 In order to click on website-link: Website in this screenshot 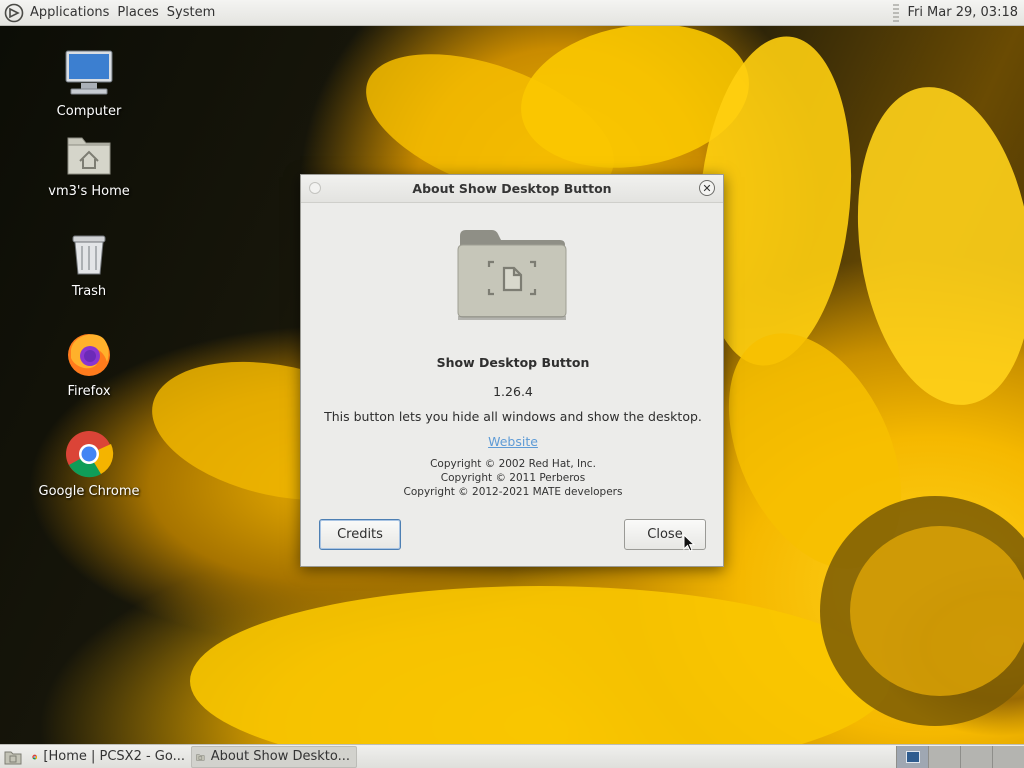, I will do `click(513, 441)`.